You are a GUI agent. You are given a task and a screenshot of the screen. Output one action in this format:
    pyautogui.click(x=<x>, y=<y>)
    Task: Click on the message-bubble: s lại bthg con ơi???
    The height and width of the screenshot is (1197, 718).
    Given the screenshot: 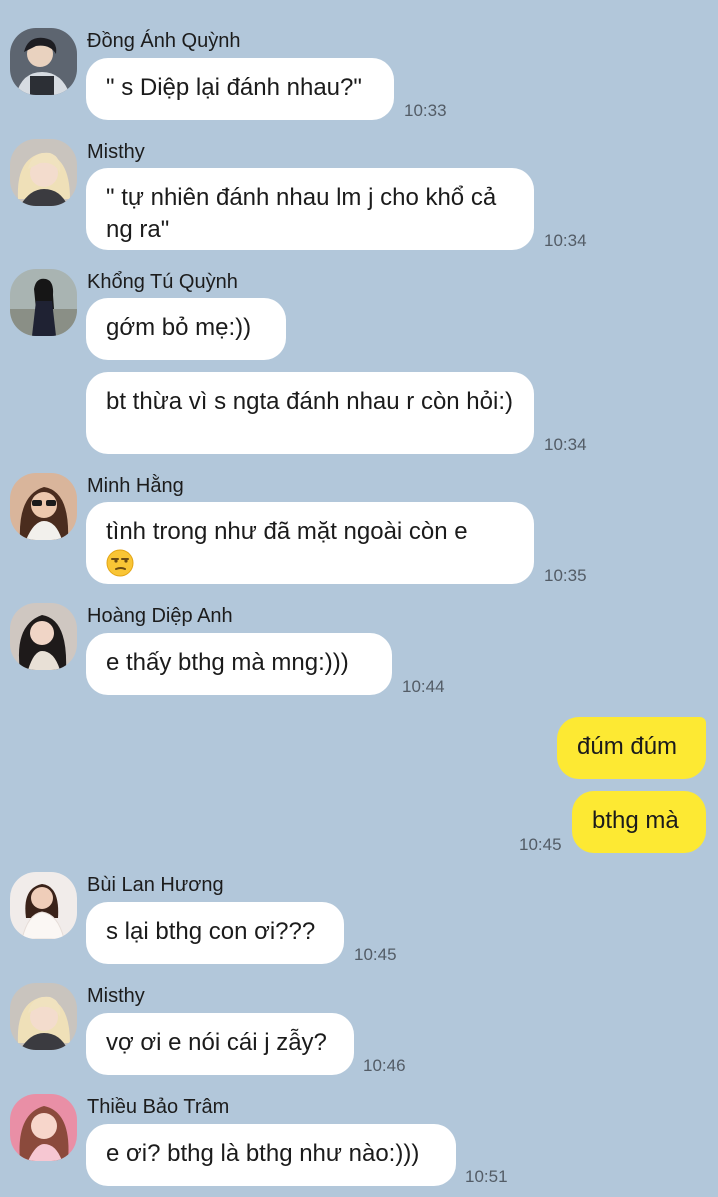 What is the action you would take?
    pyautogui.click(x=215, y=933)
    